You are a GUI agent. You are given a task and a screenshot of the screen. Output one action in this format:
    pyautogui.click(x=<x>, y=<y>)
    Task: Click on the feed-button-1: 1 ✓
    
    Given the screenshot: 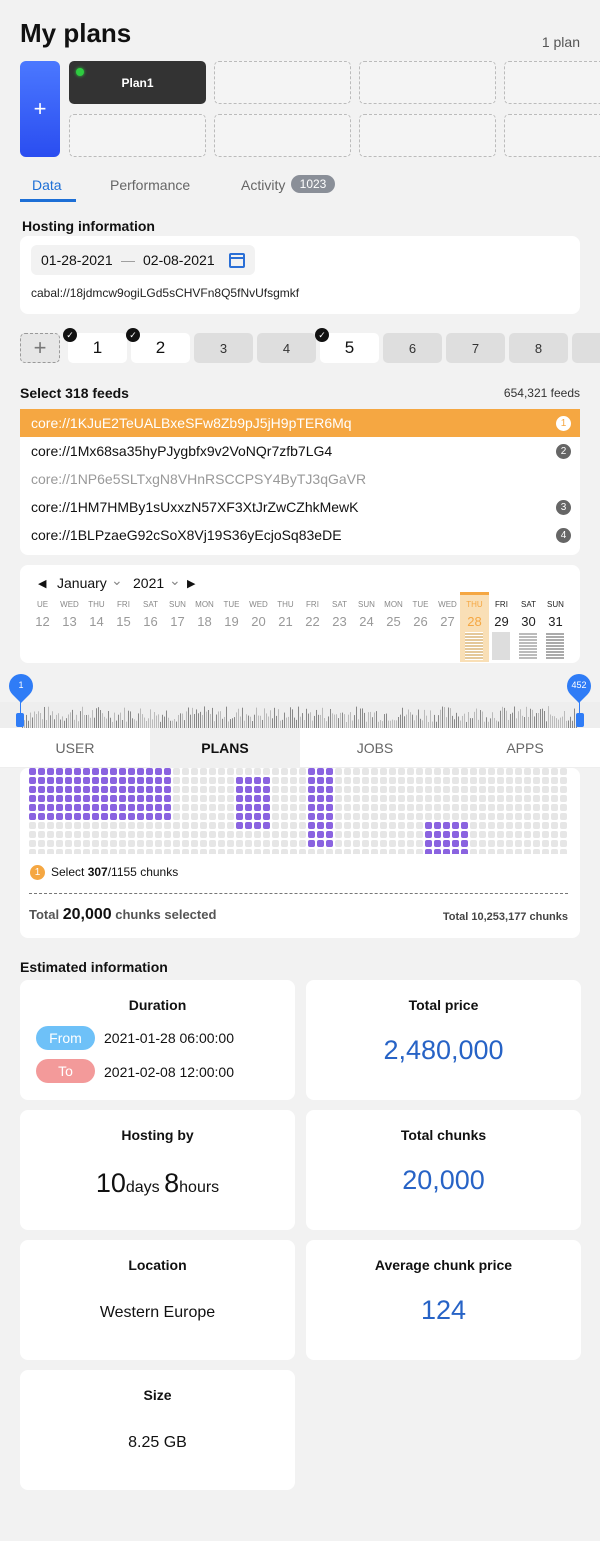 What is the action you would take?
    pyautogui.click(x=95, y=345)
    